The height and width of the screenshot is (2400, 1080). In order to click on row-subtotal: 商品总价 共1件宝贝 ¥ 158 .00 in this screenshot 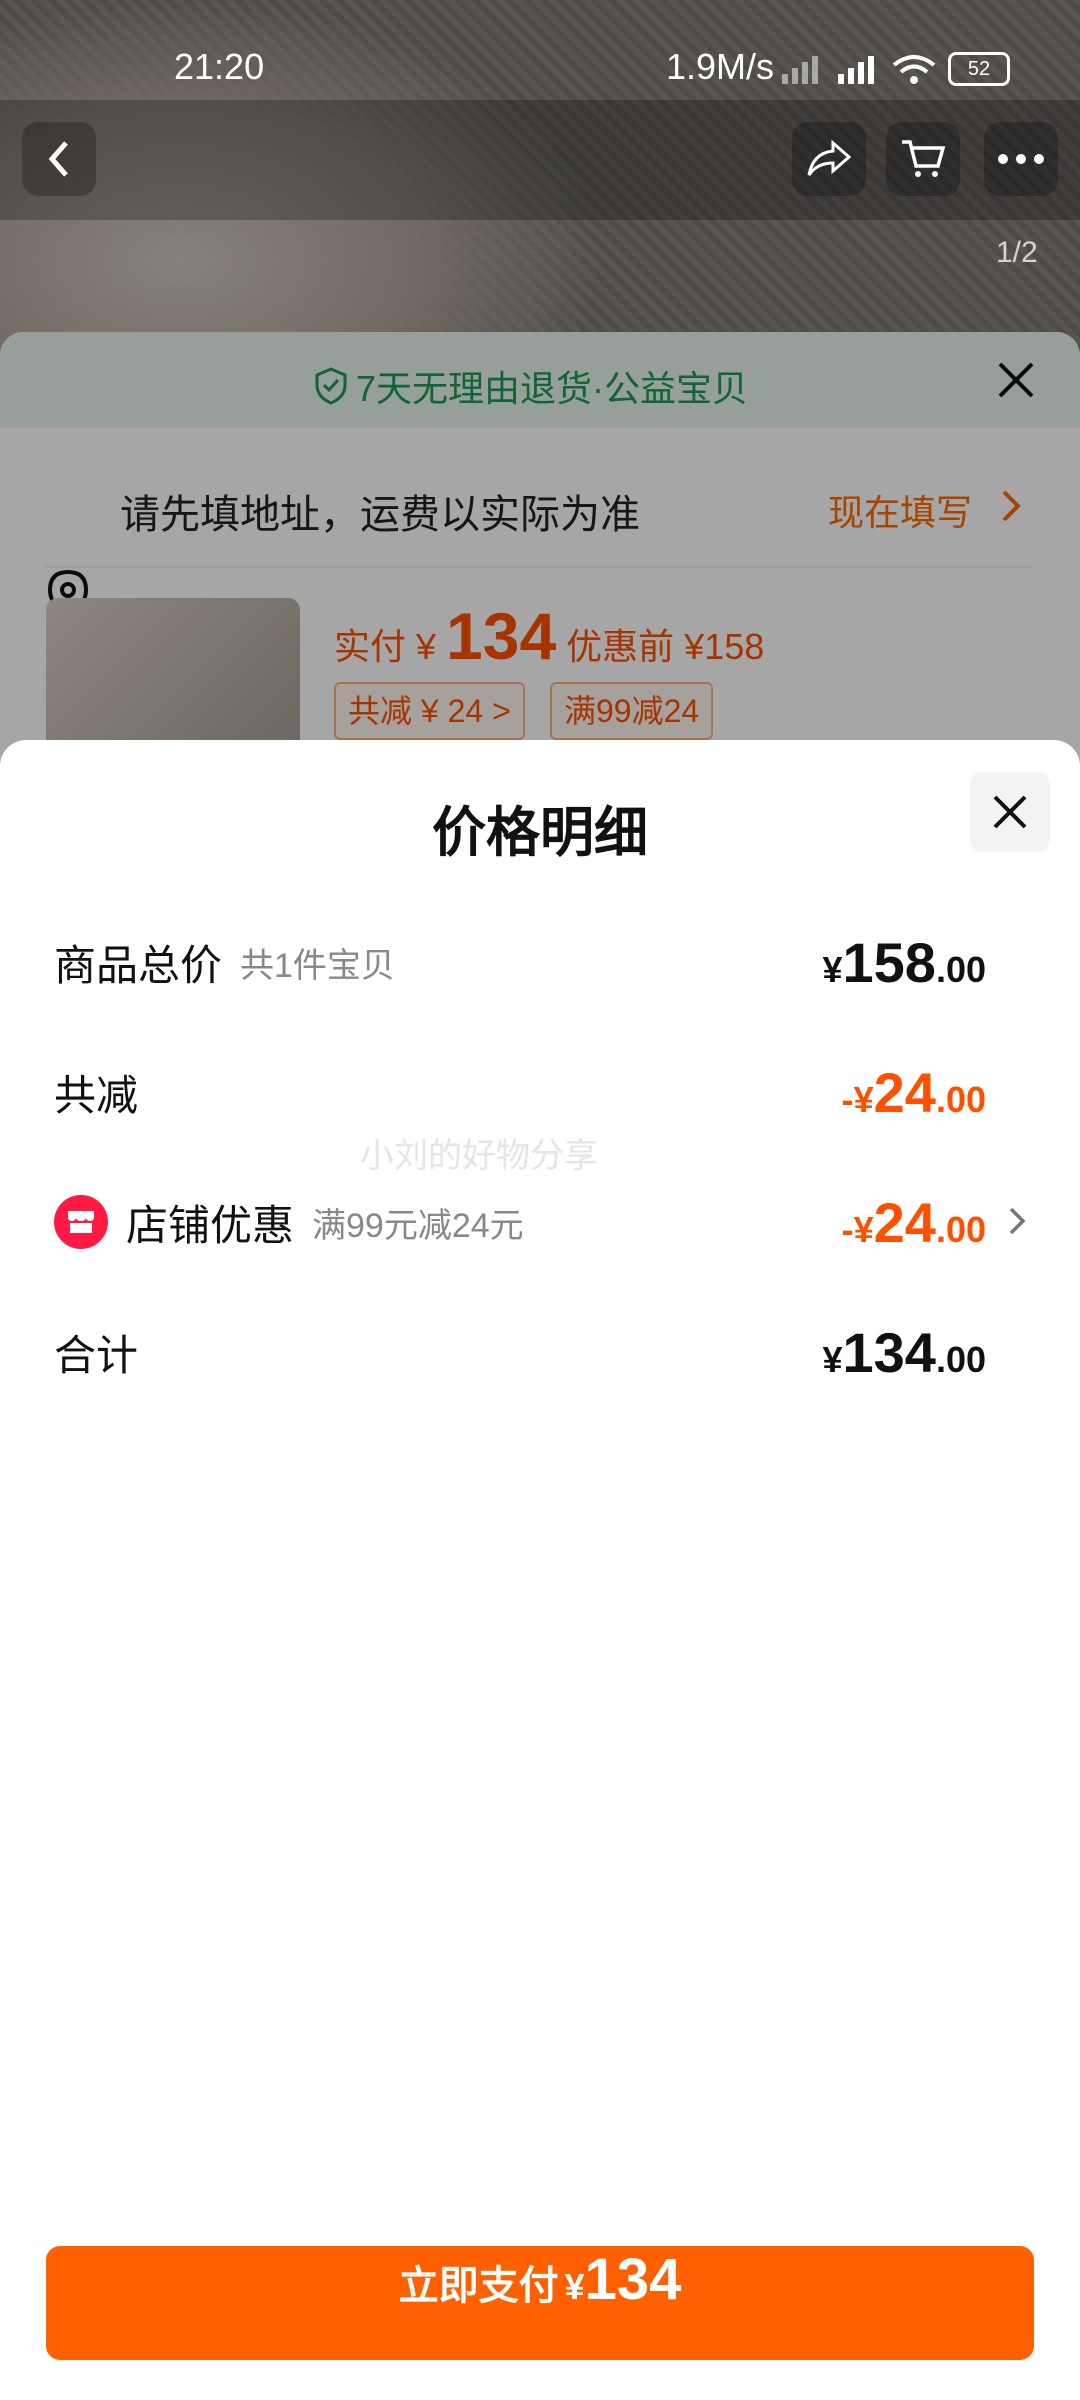, I will do `click(540, 962)`.